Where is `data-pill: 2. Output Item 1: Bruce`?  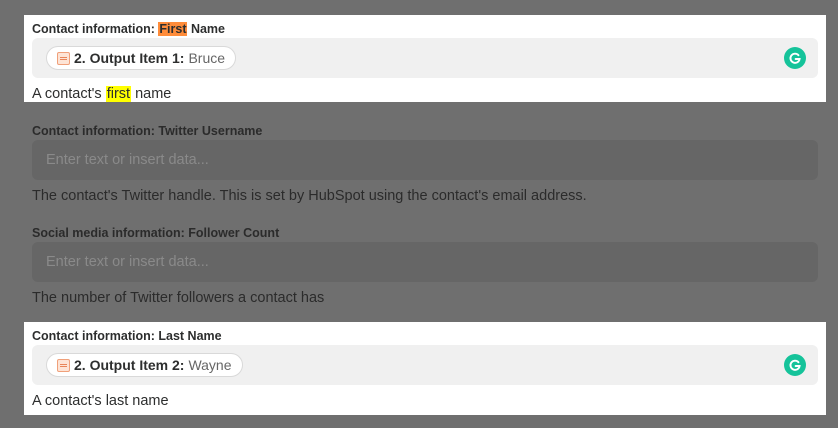
data-pill: 2. Output Item 1: Bruce is located at coordinates (141, 58).